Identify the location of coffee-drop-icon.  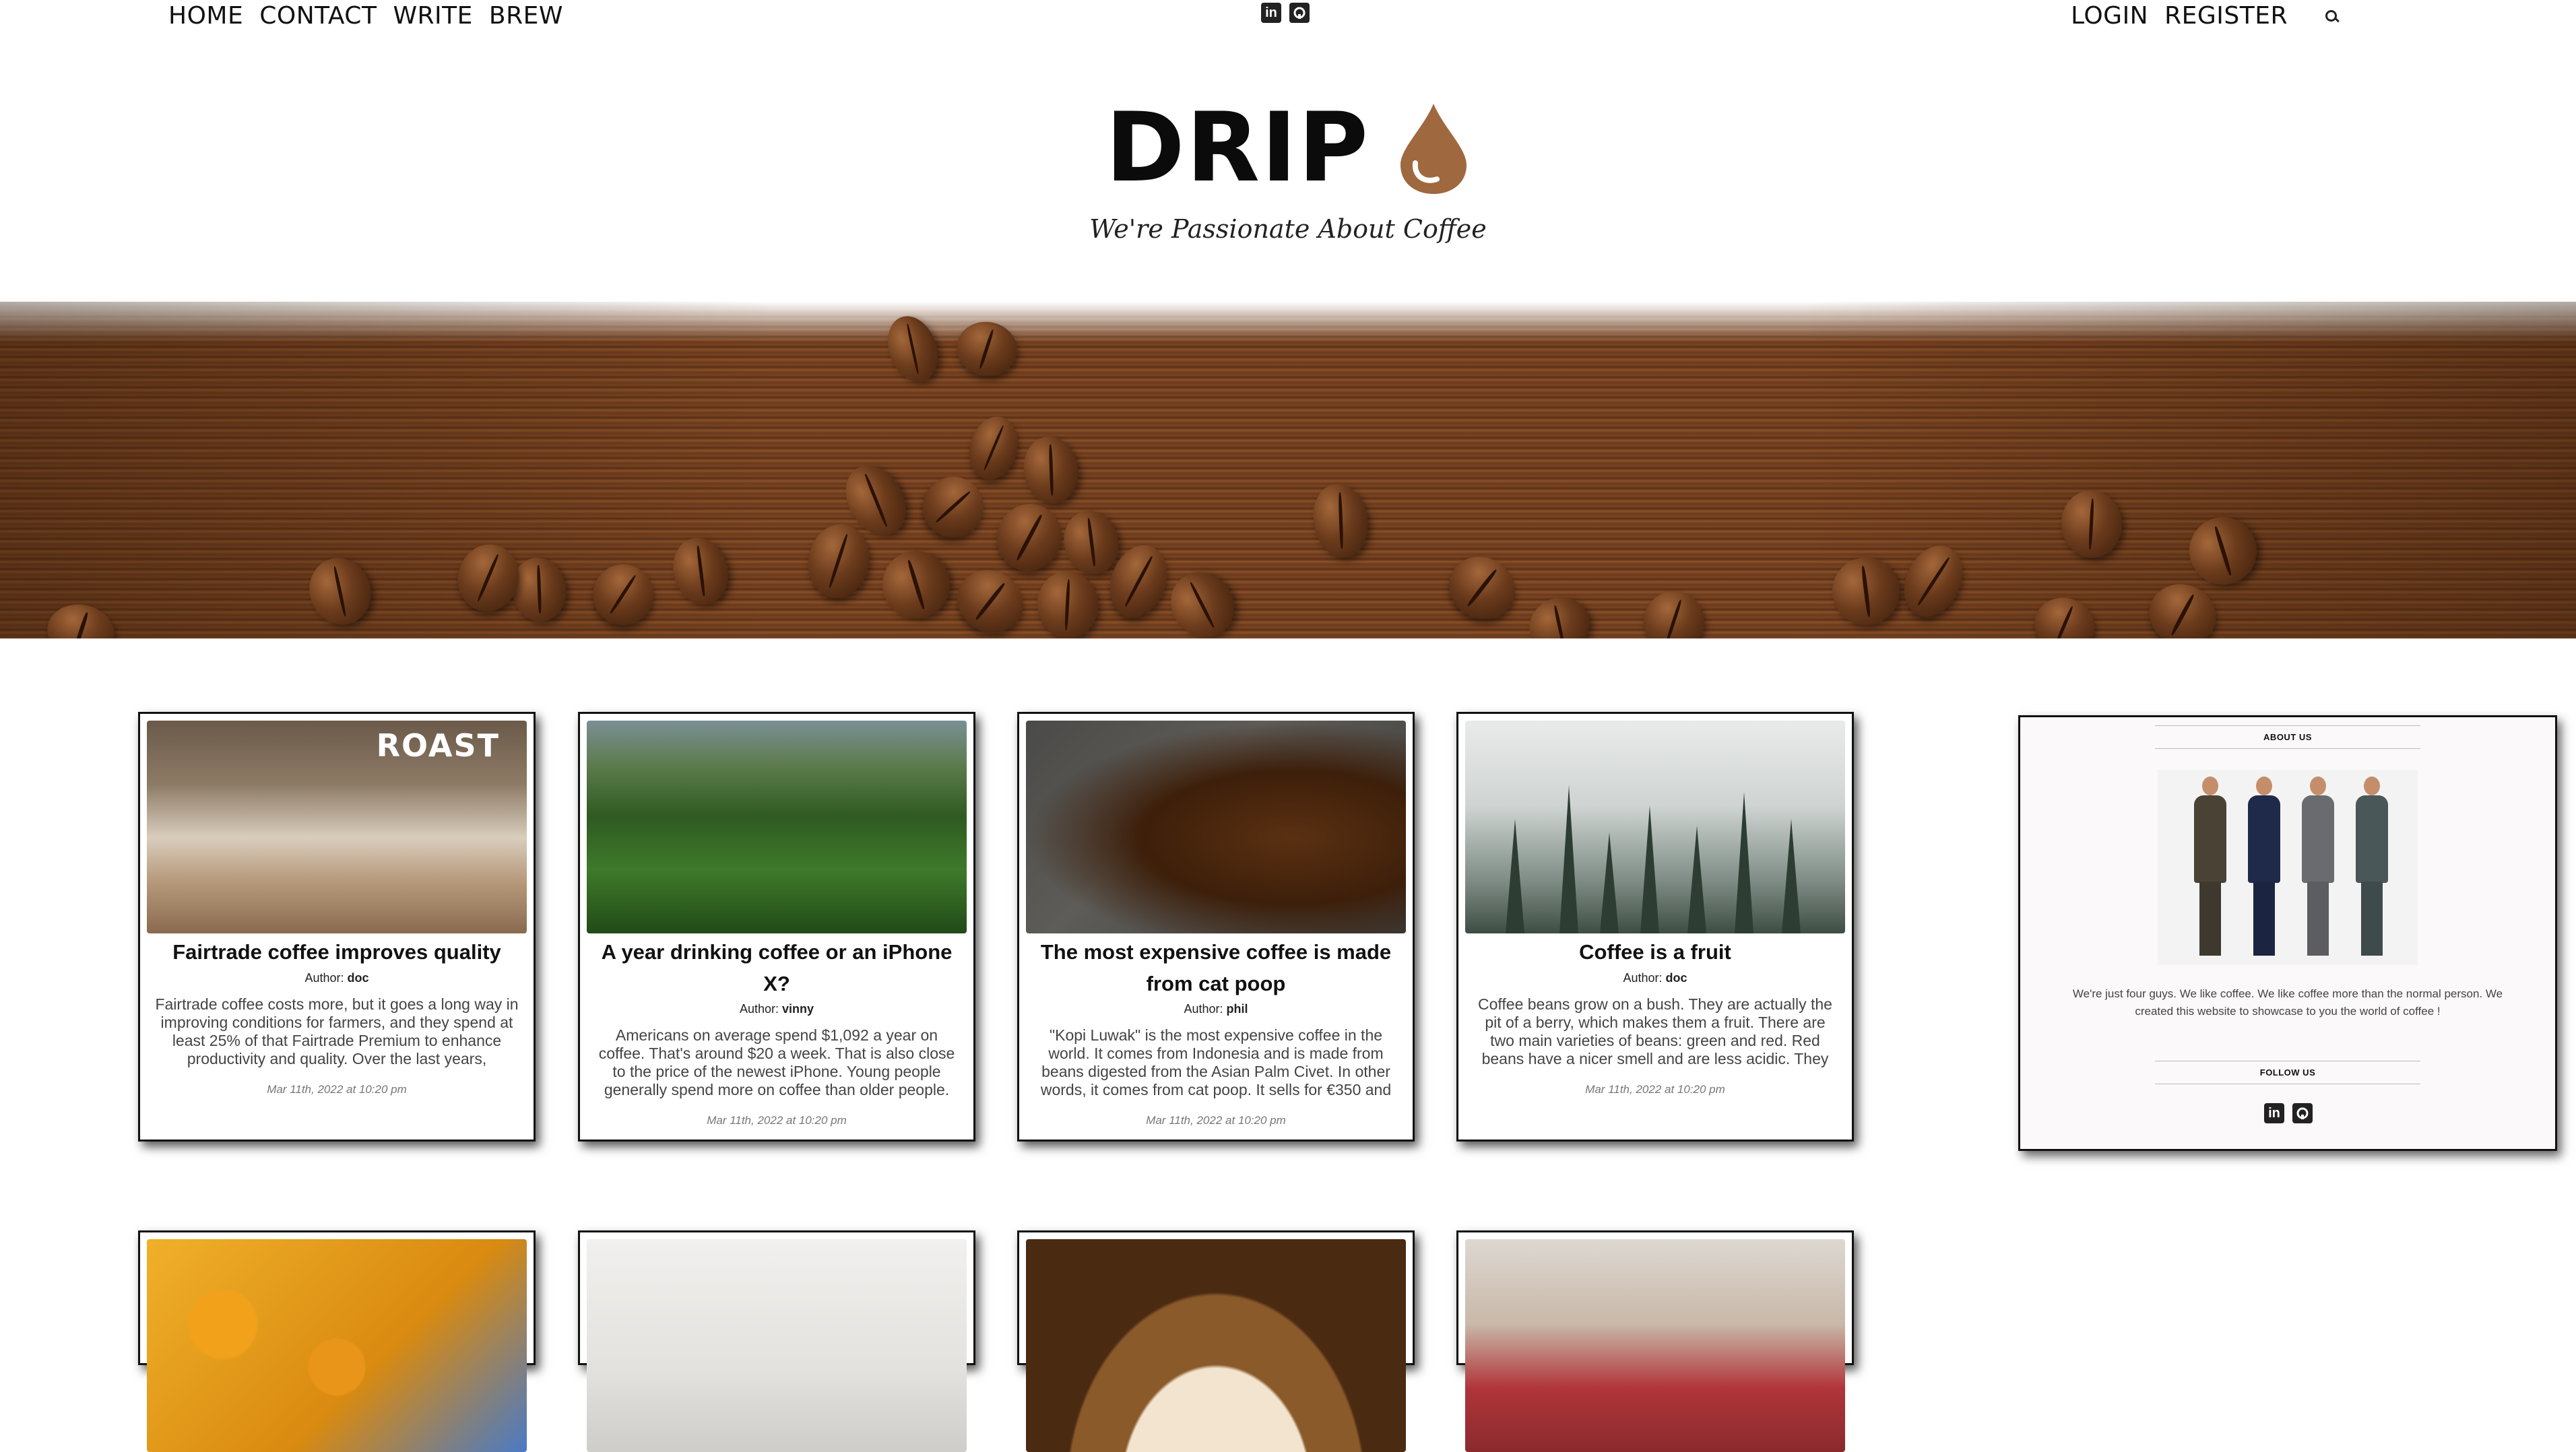
(1434, 149).